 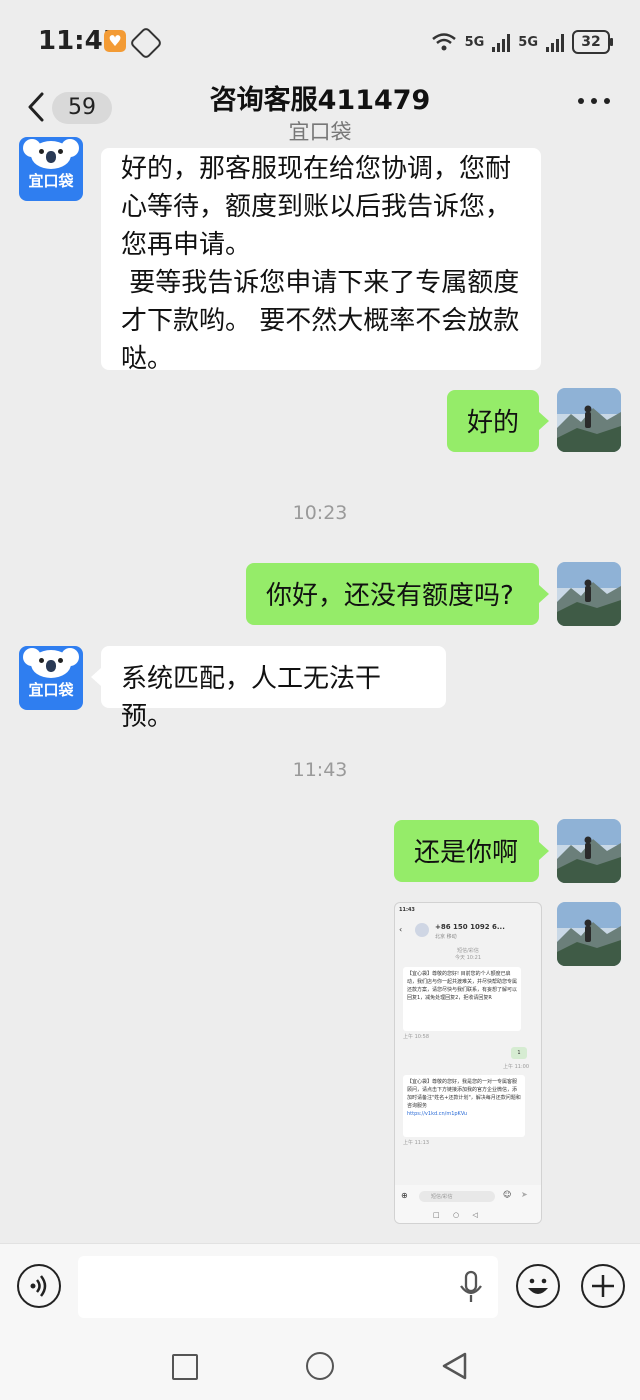 What do you see at coordinates (474, 42) in the screenshot?
I see `network-type-1: 5G` at bounding box center [474, 42].